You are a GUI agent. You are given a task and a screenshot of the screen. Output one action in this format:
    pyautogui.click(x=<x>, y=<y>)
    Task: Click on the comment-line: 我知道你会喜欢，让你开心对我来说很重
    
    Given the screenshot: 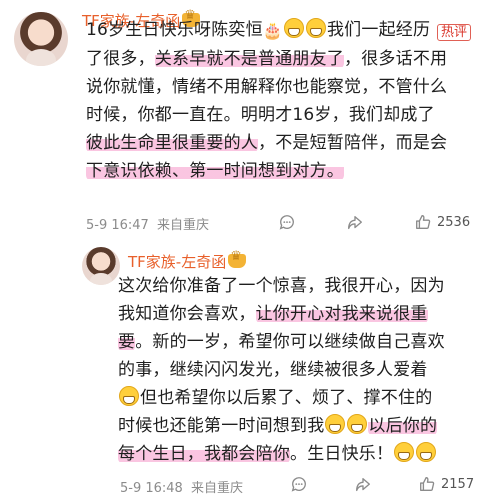 What is the action you would take?
    pyautogui.click(x=273, y=314)
    